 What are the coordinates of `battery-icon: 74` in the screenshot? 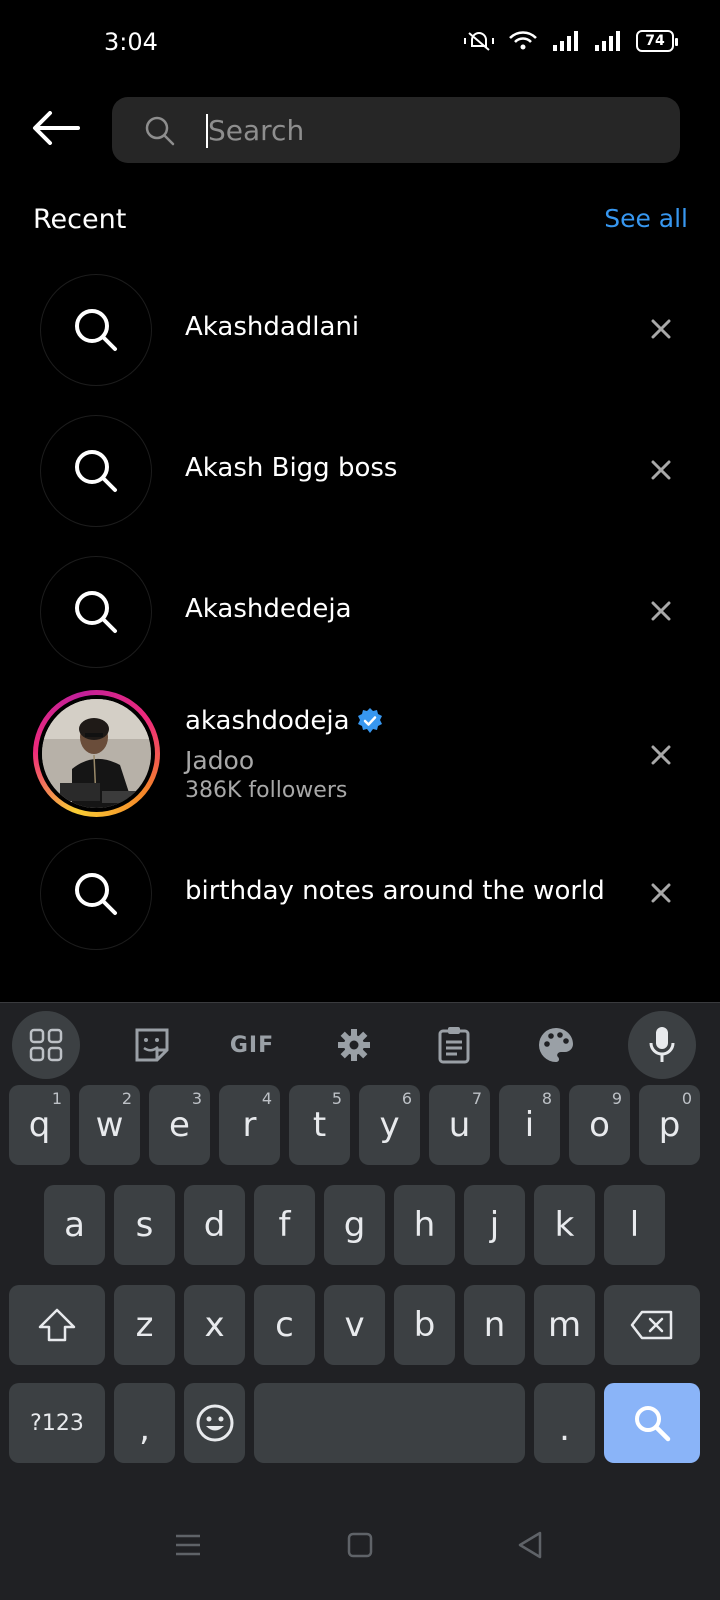 It's located at (657, 41).